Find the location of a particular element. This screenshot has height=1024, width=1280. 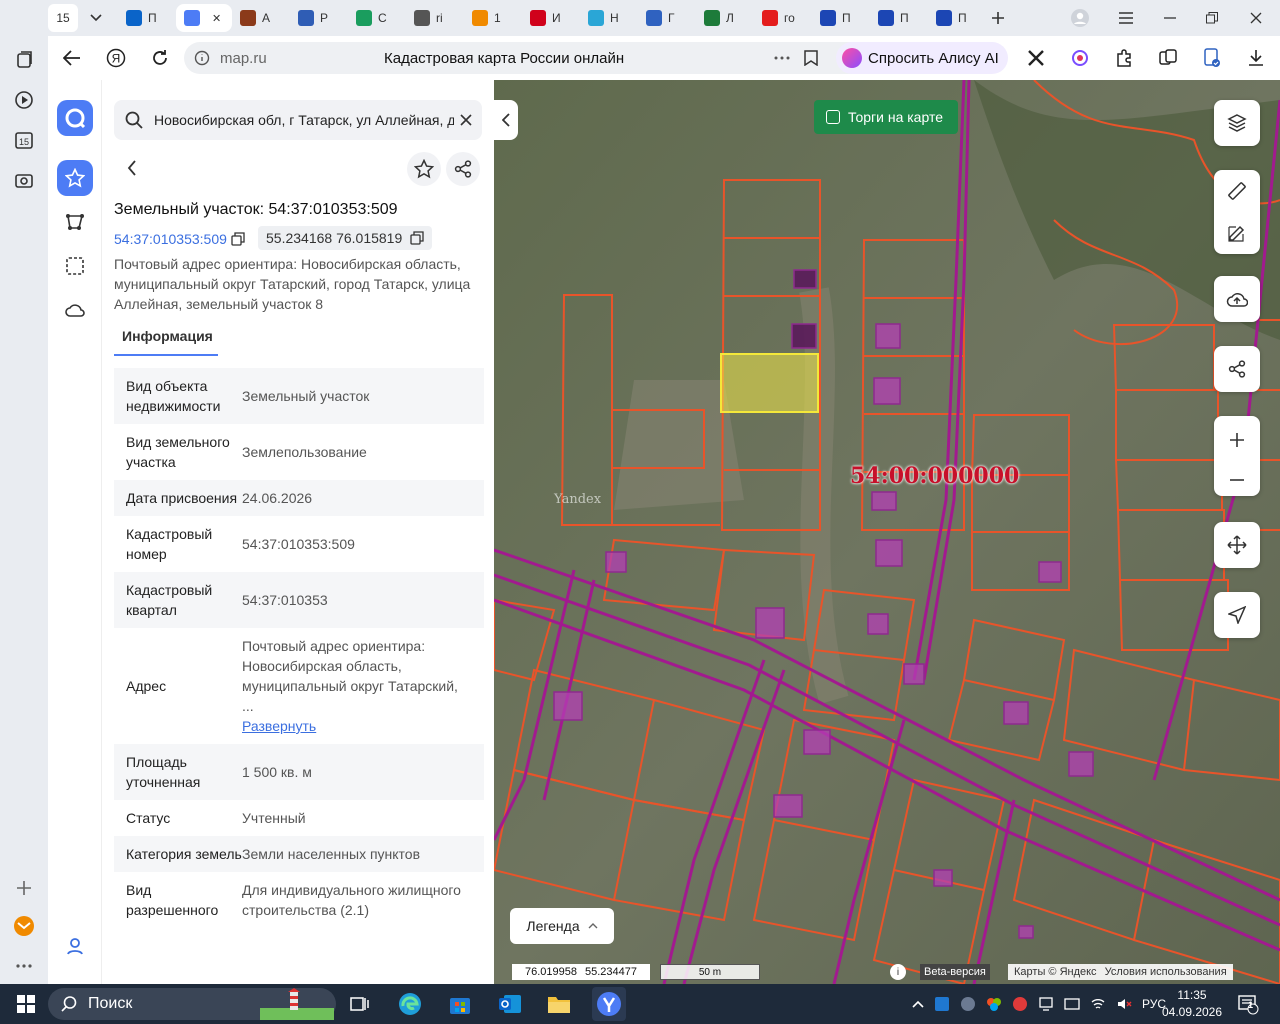

tab-information: Информация is located at coordinates (166, 340).